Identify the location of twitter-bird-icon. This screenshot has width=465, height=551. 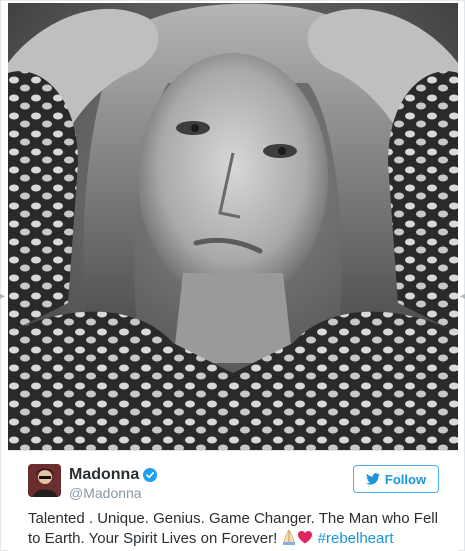
(372, 479).